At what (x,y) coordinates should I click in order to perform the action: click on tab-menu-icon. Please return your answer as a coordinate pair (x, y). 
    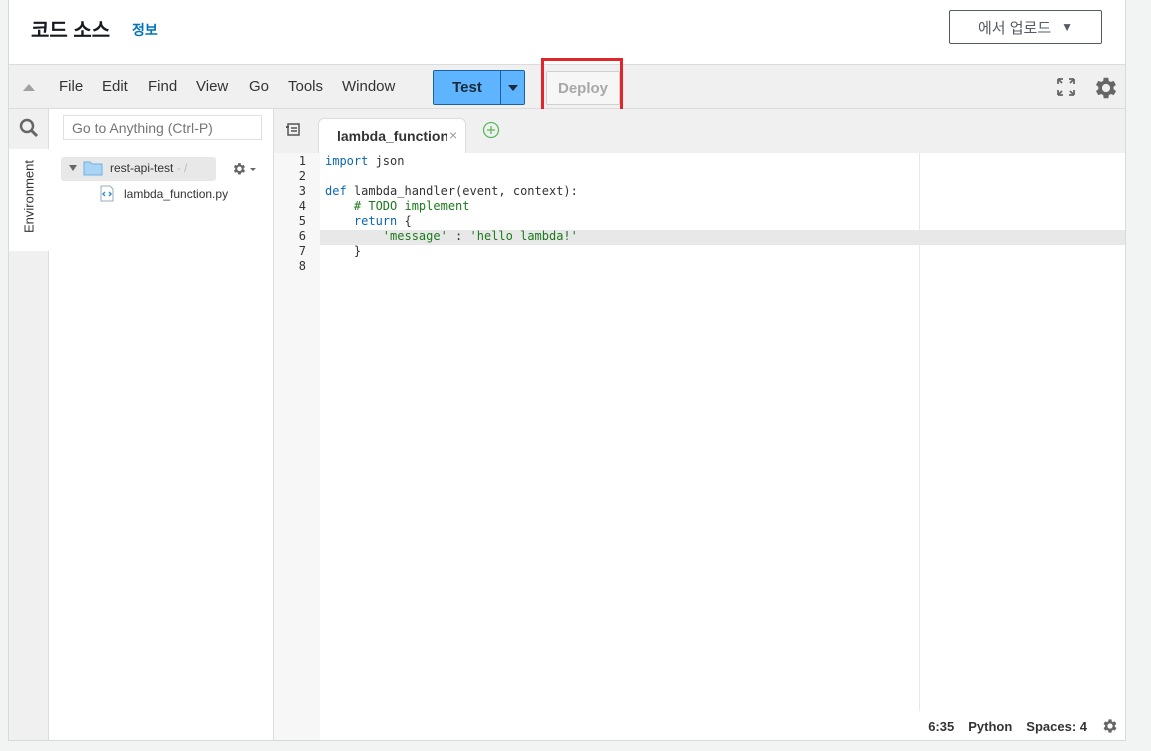
    Looking at the image, I should click on (293, 129).